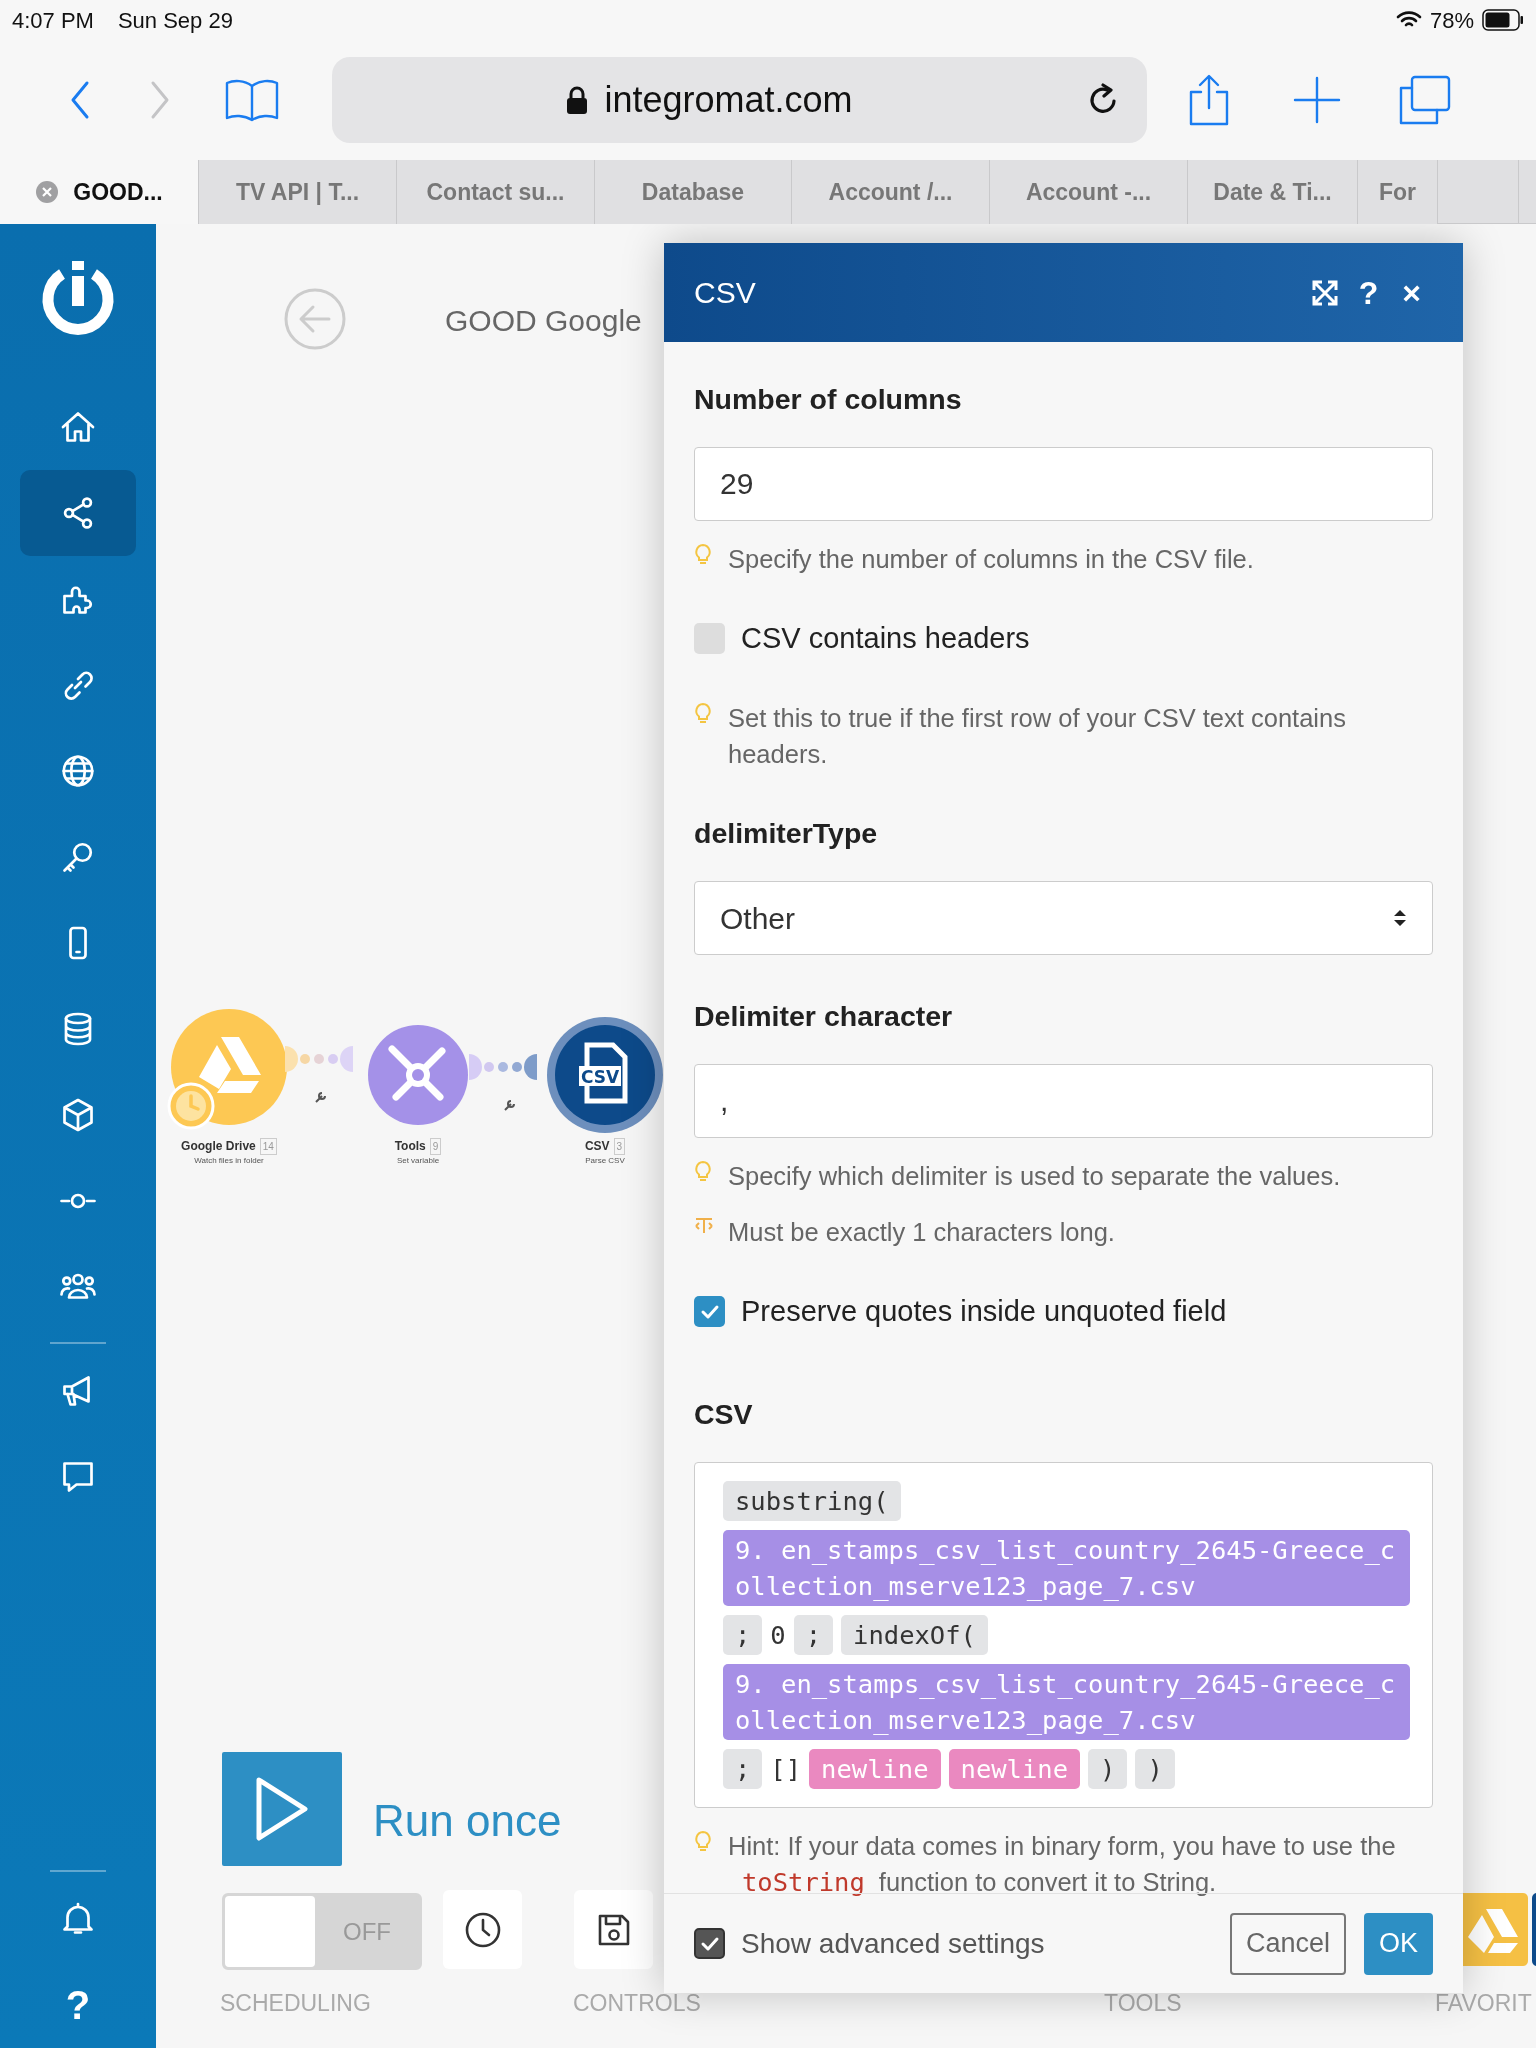 The width and height of the screenshot is (1536, 2048). I want to click on run-once-button, so click(282, 1809).